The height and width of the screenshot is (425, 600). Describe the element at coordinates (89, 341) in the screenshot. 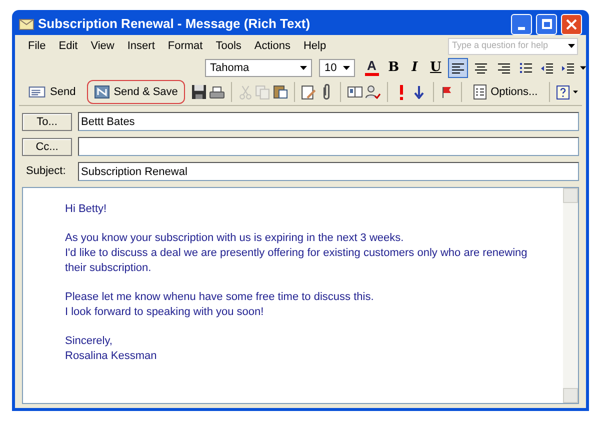

I see `body-text: Sincerely,` at that location.